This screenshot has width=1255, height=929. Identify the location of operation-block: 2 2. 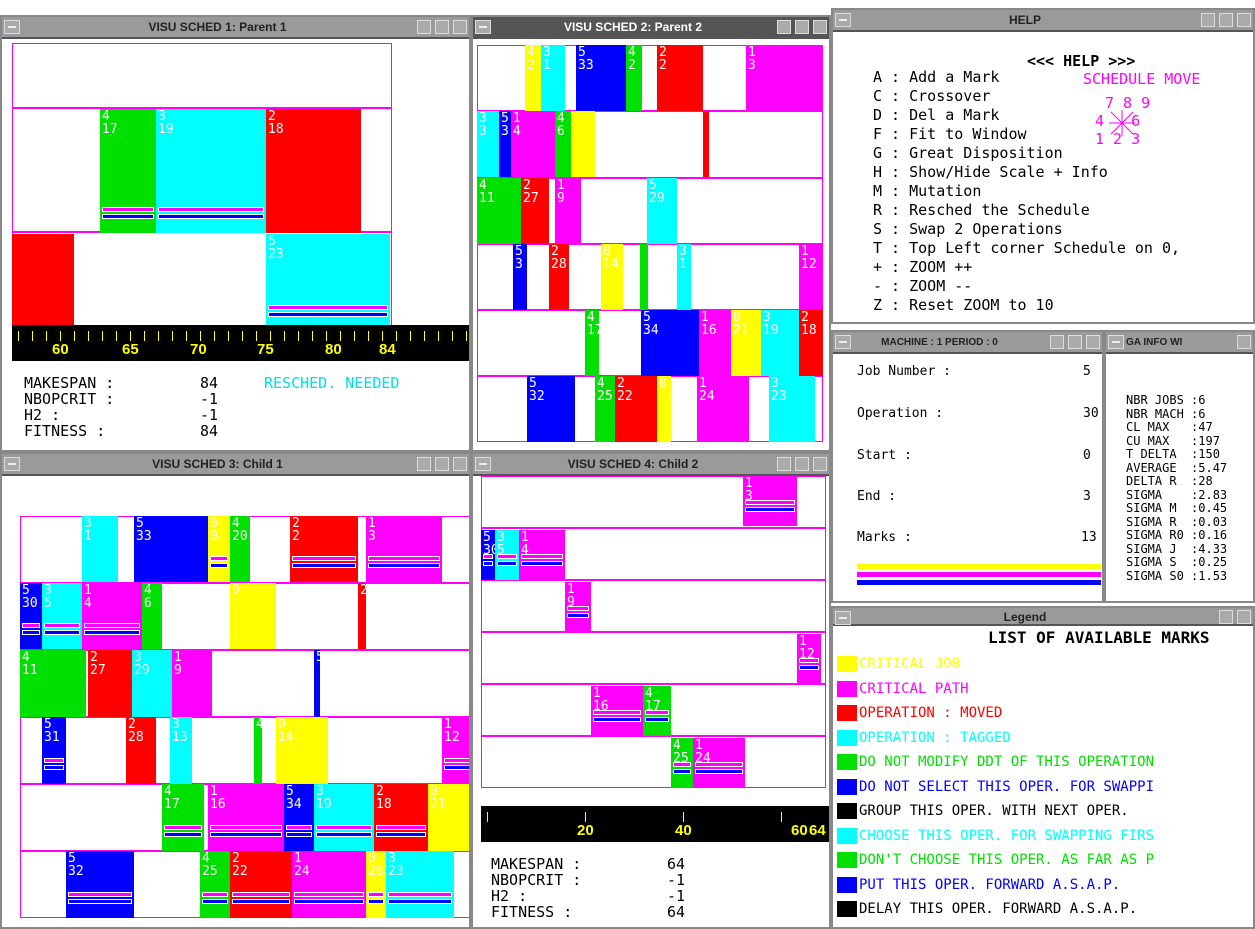
(324, 549).